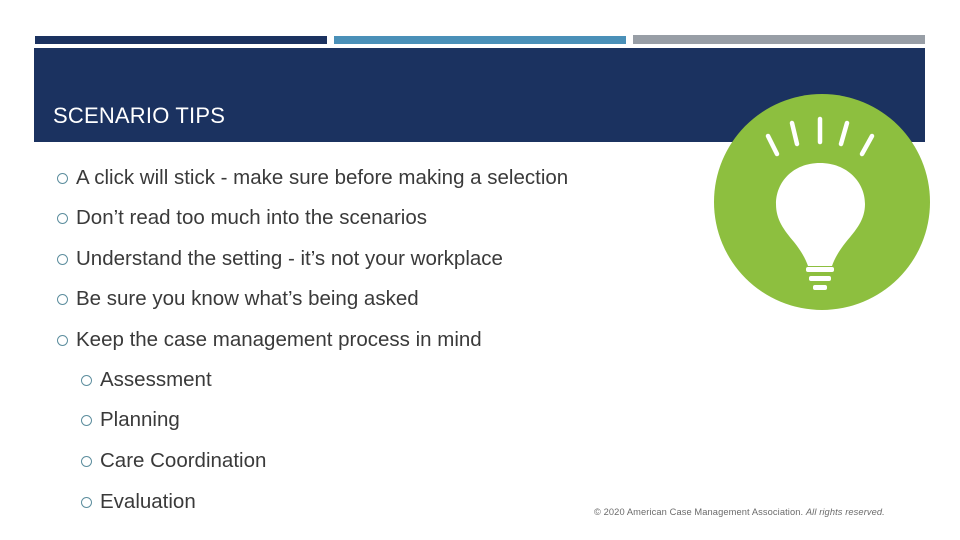  What do you see at coordinates (845, 512) in the screenshot?
I see `rights-text: All rights reserved.` at bounding box center [845, 512].